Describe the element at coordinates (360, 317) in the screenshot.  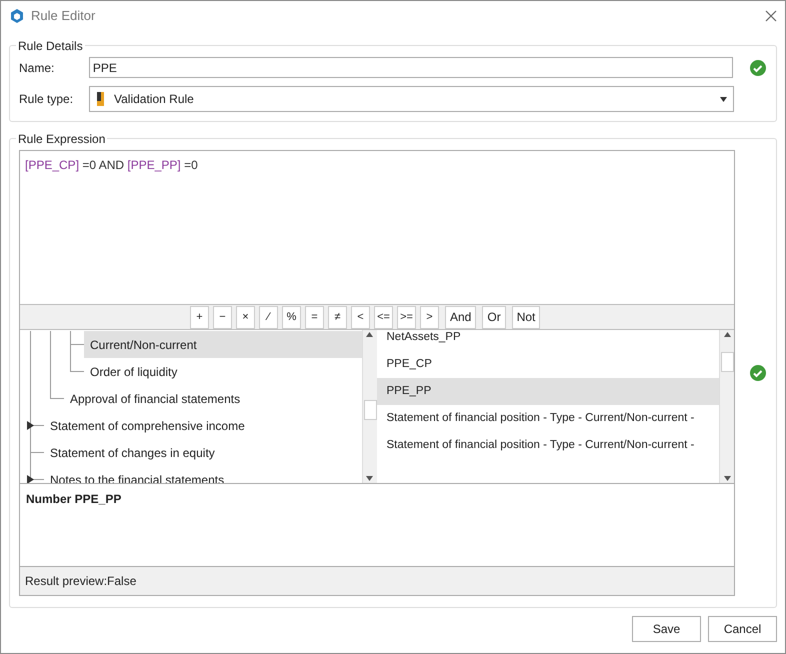
I see `operator-button: <` at that location.